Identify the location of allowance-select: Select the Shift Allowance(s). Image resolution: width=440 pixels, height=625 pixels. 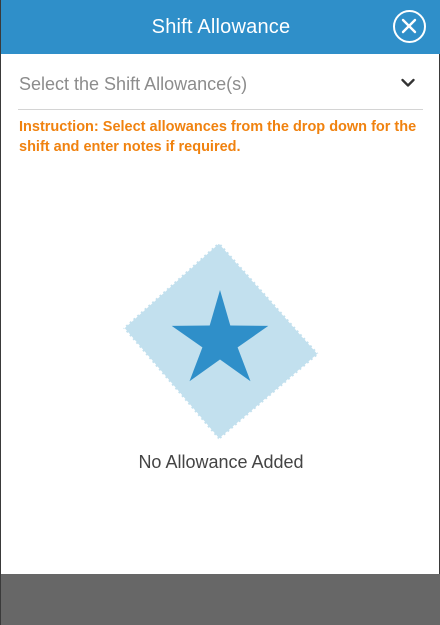
(220, 86).